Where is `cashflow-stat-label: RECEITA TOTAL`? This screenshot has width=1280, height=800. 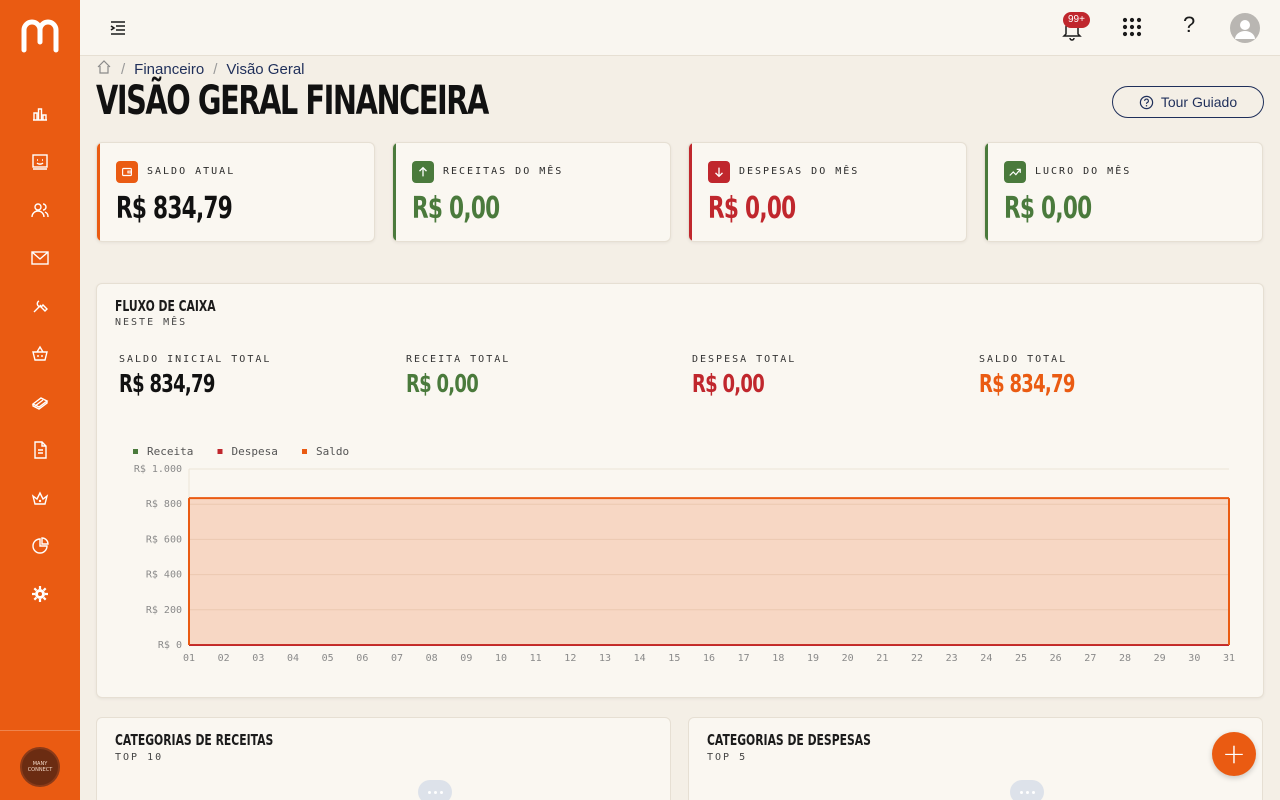
cashflow-stat-label: RECEITA TOTAL is located at coordinates (458, 359).